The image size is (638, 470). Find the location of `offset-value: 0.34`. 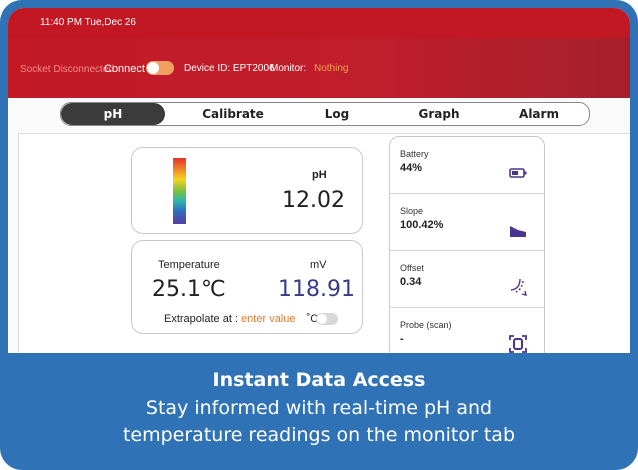

offset-value: 0.34 is located at coordinates (411, 282).